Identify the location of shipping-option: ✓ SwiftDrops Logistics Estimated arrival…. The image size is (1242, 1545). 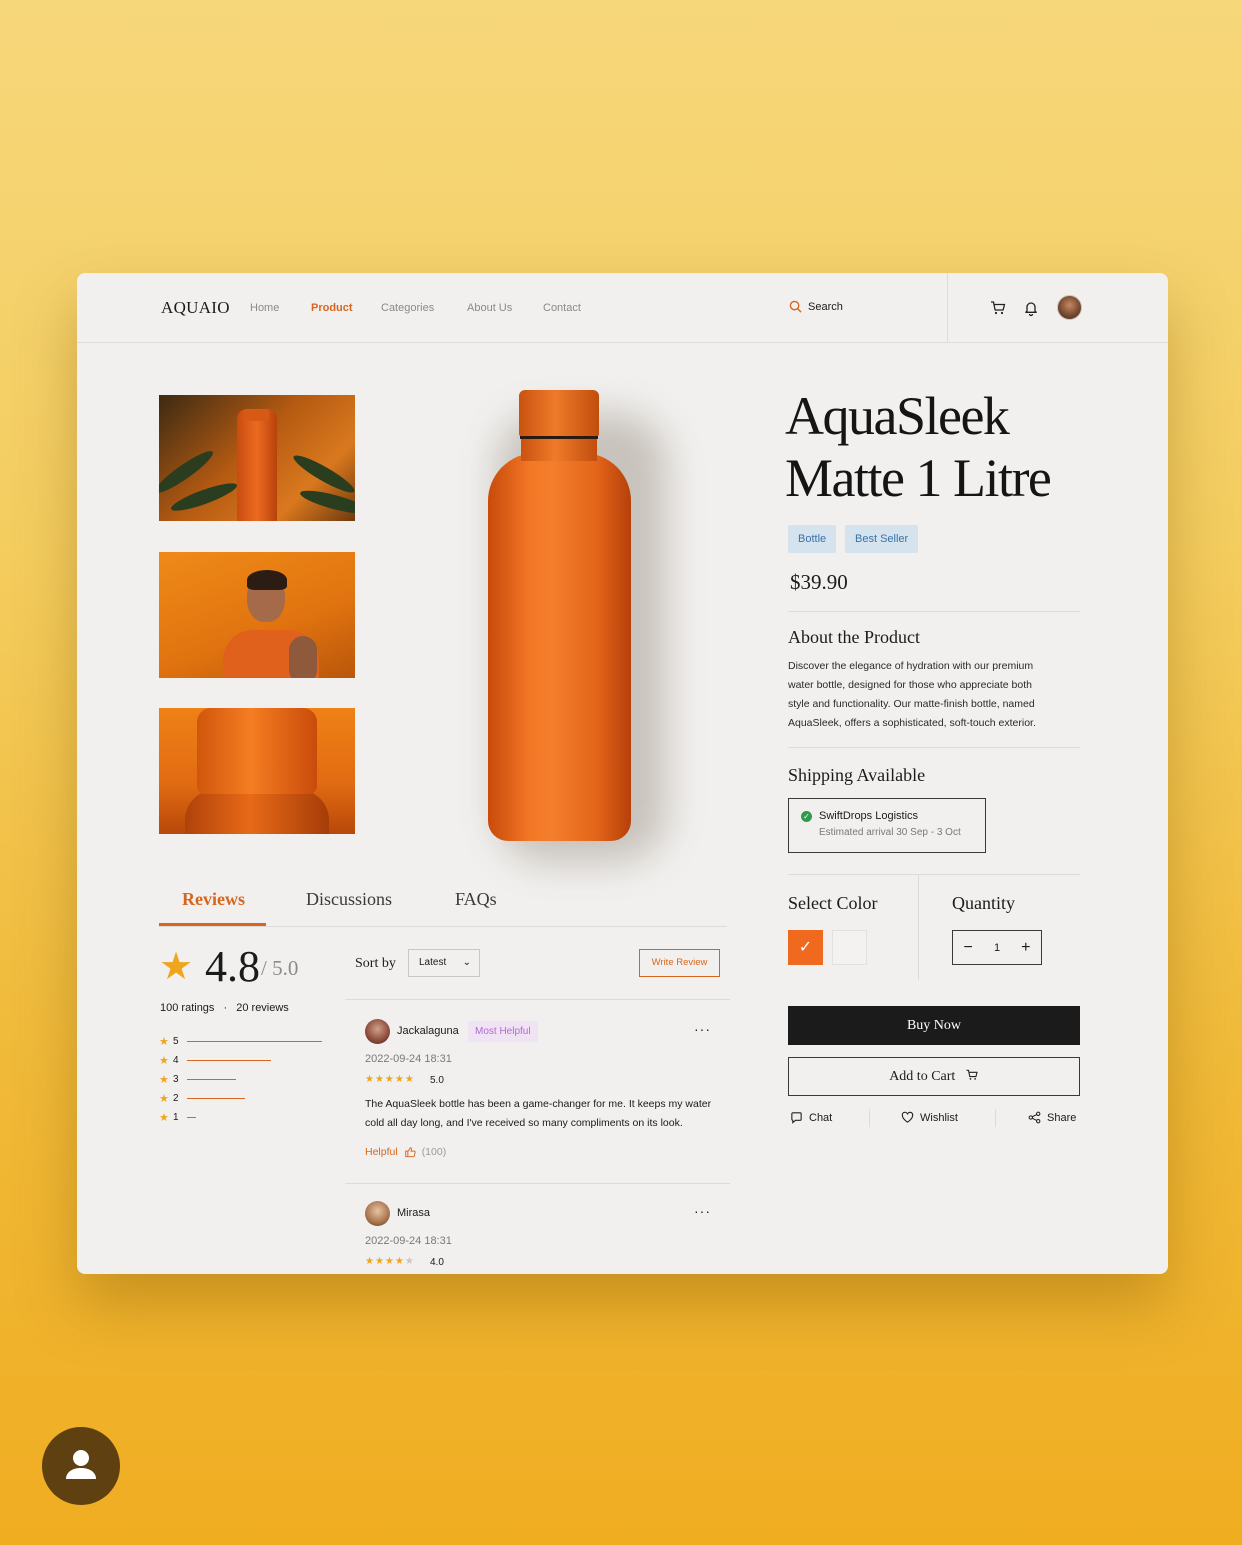
(887, 825).